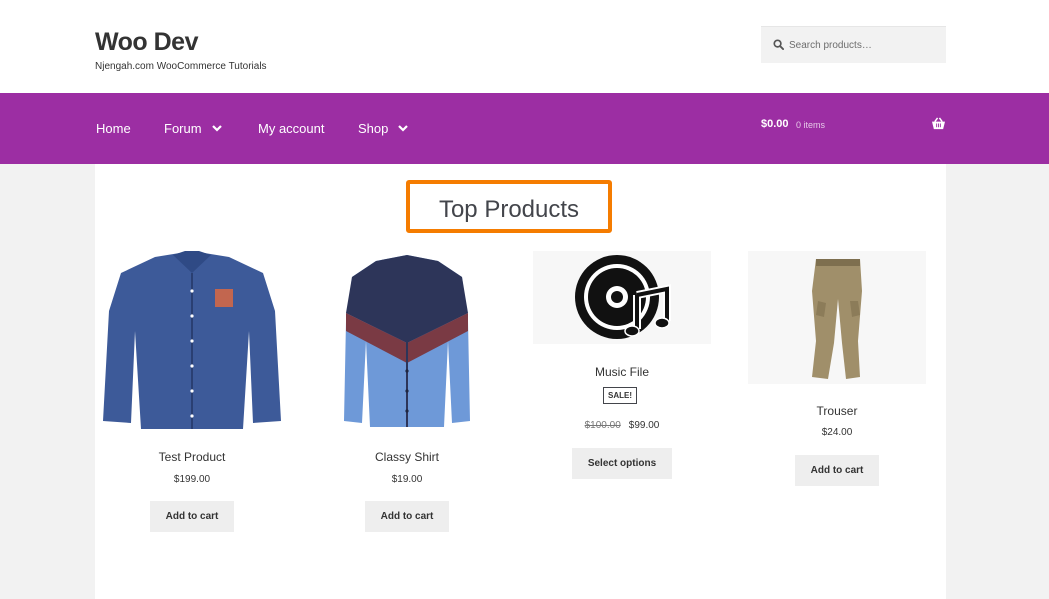 The height and width of the screenshot is (599, 1049). I want to click on product-image-classy-shirt, so click(407, 340).